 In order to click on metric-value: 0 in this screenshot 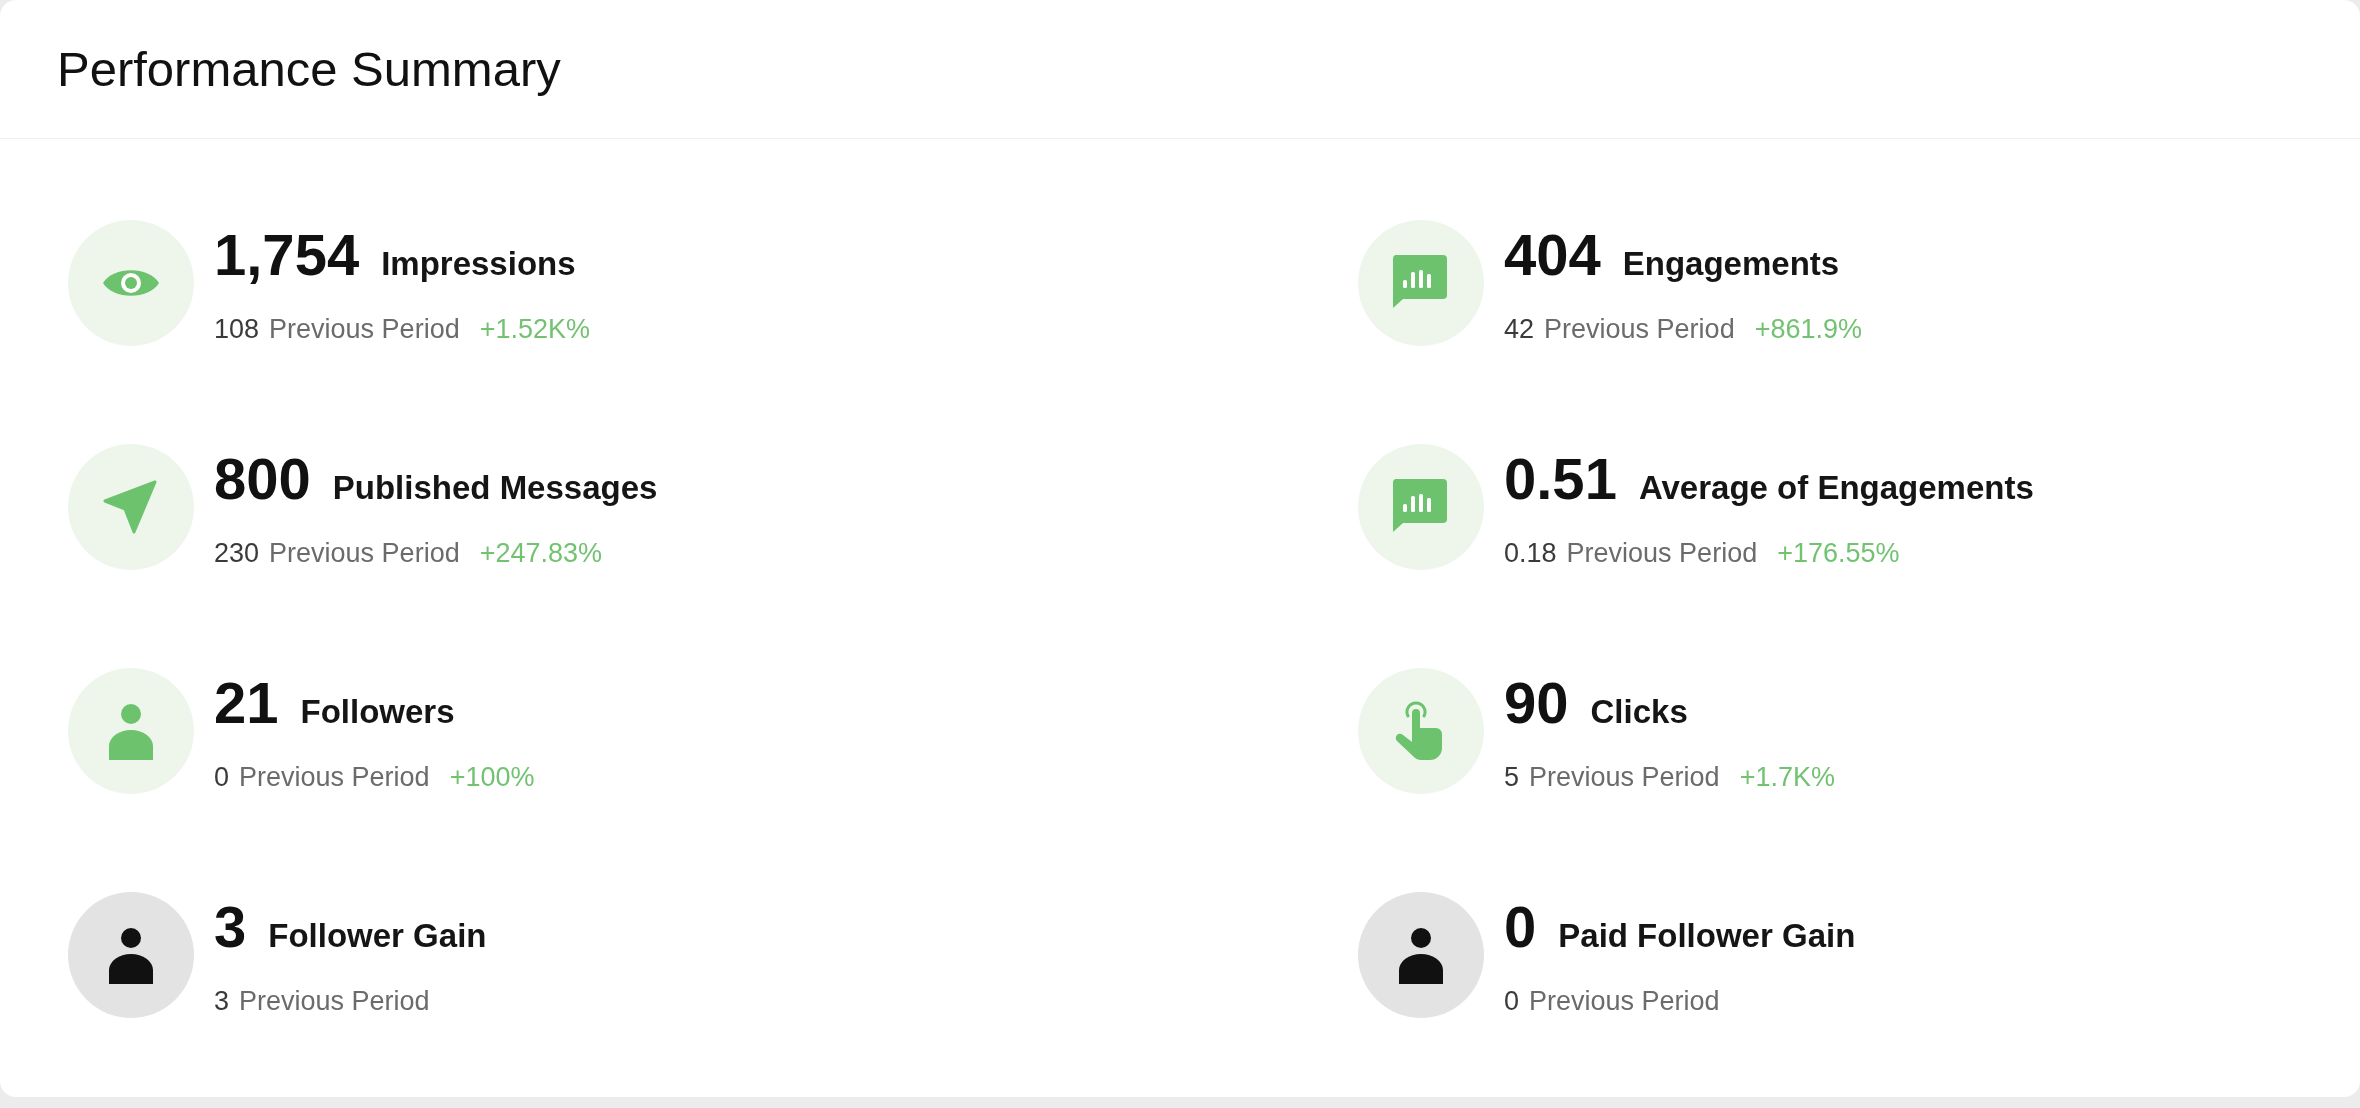, I will do `click(1520, 926)`.